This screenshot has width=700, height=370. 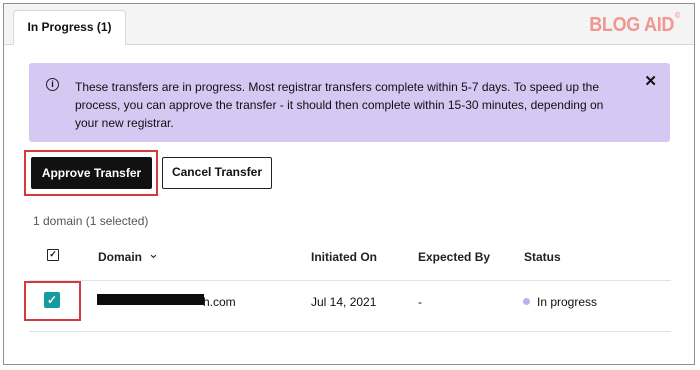 What do you see at coordinates (542, 257) in the screenshot?
I see `column-header-status: Status` at bounding box center [542, 257].